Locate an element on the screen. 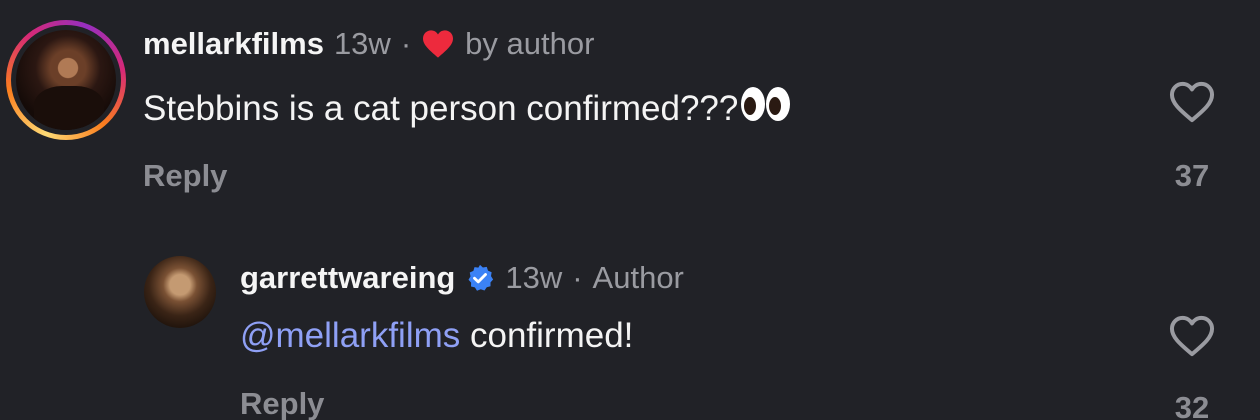 This screenshot has height=420, width=1260. comment-text: Stebbins is a cat person confirmed??? is located at coordinates (467, 106).